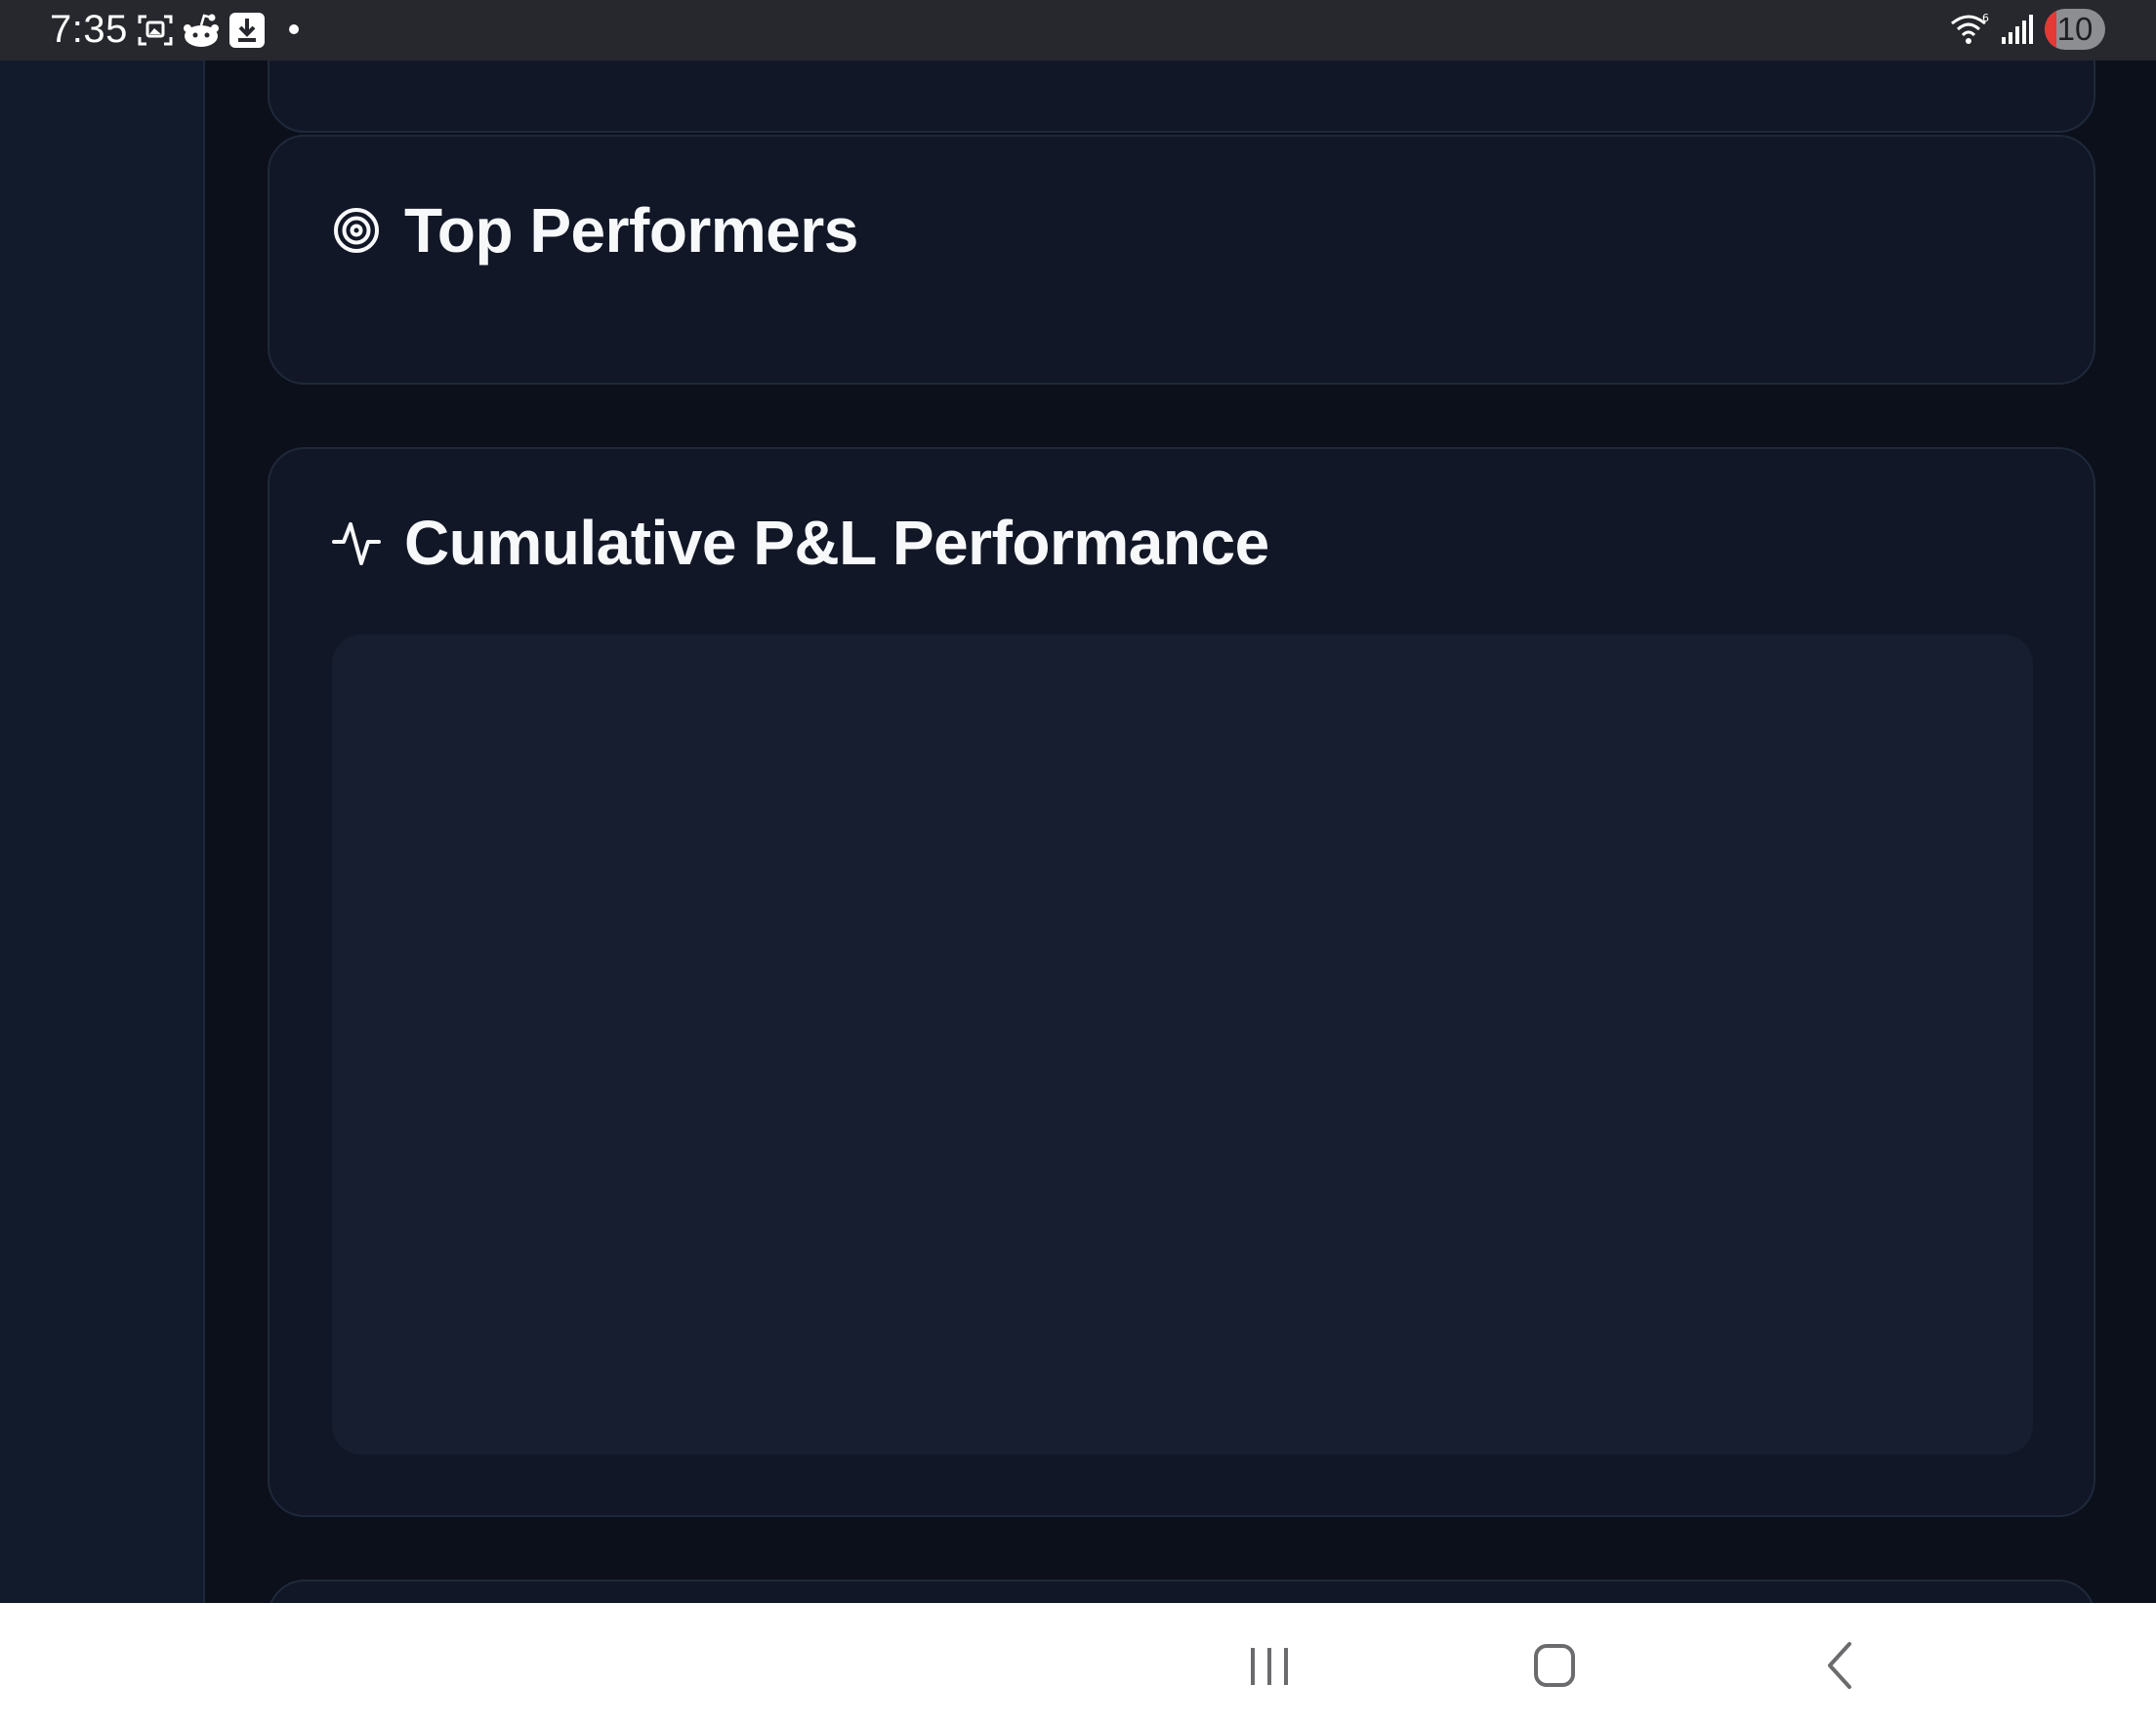 The width and height of the screenshot is (2156, 1726). Describe the element at coordinates (1555, 1665) in the screenshot. I see `home-icon` at that location.